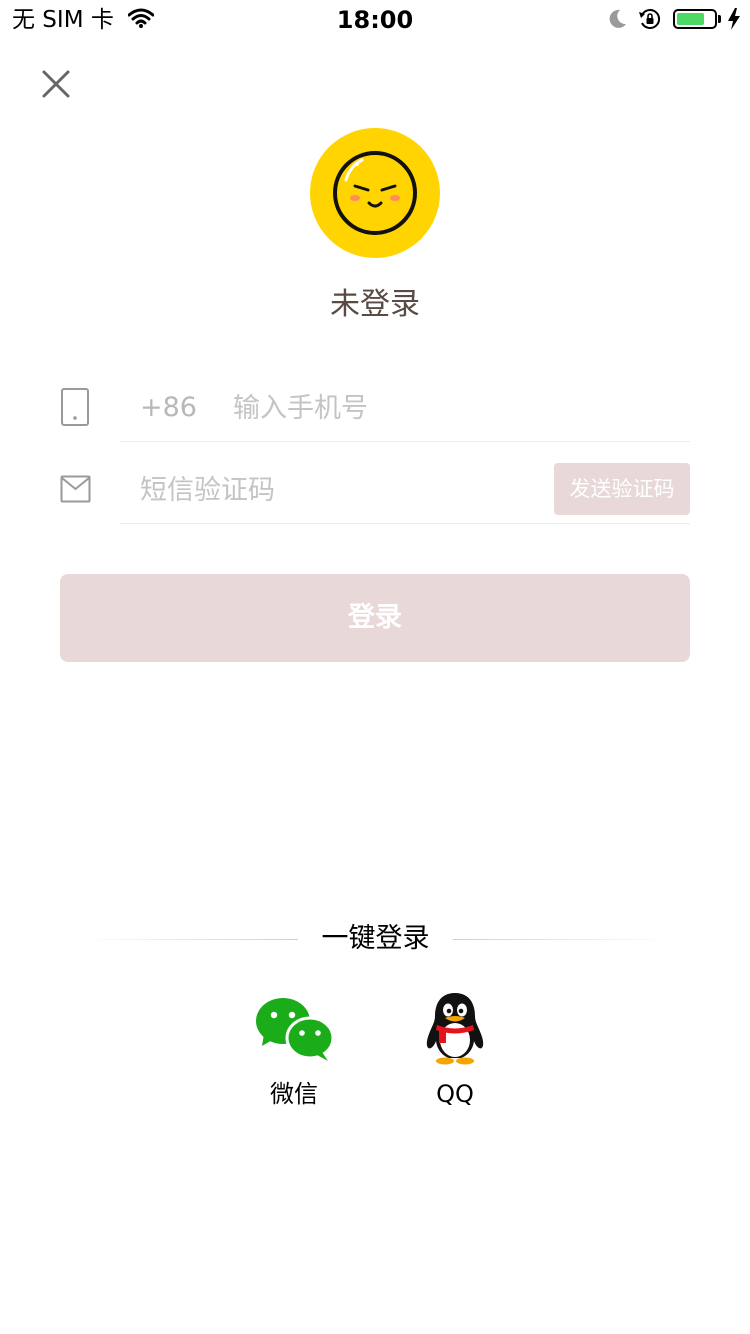 The width and height of the screenshot is (750, 1334). Describe the element at coordinates (453, 408) in the screenshot. I see `phone-input` at that location.